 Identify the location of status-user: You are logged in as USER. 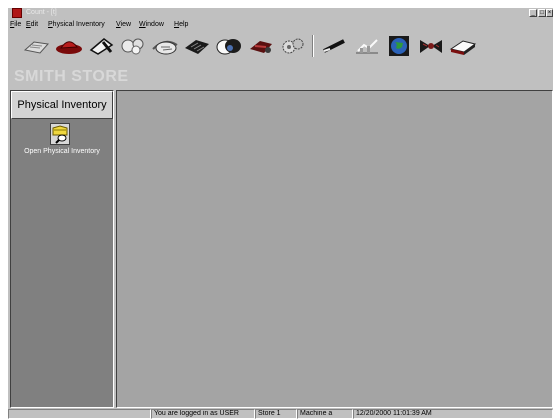
(203, 414).